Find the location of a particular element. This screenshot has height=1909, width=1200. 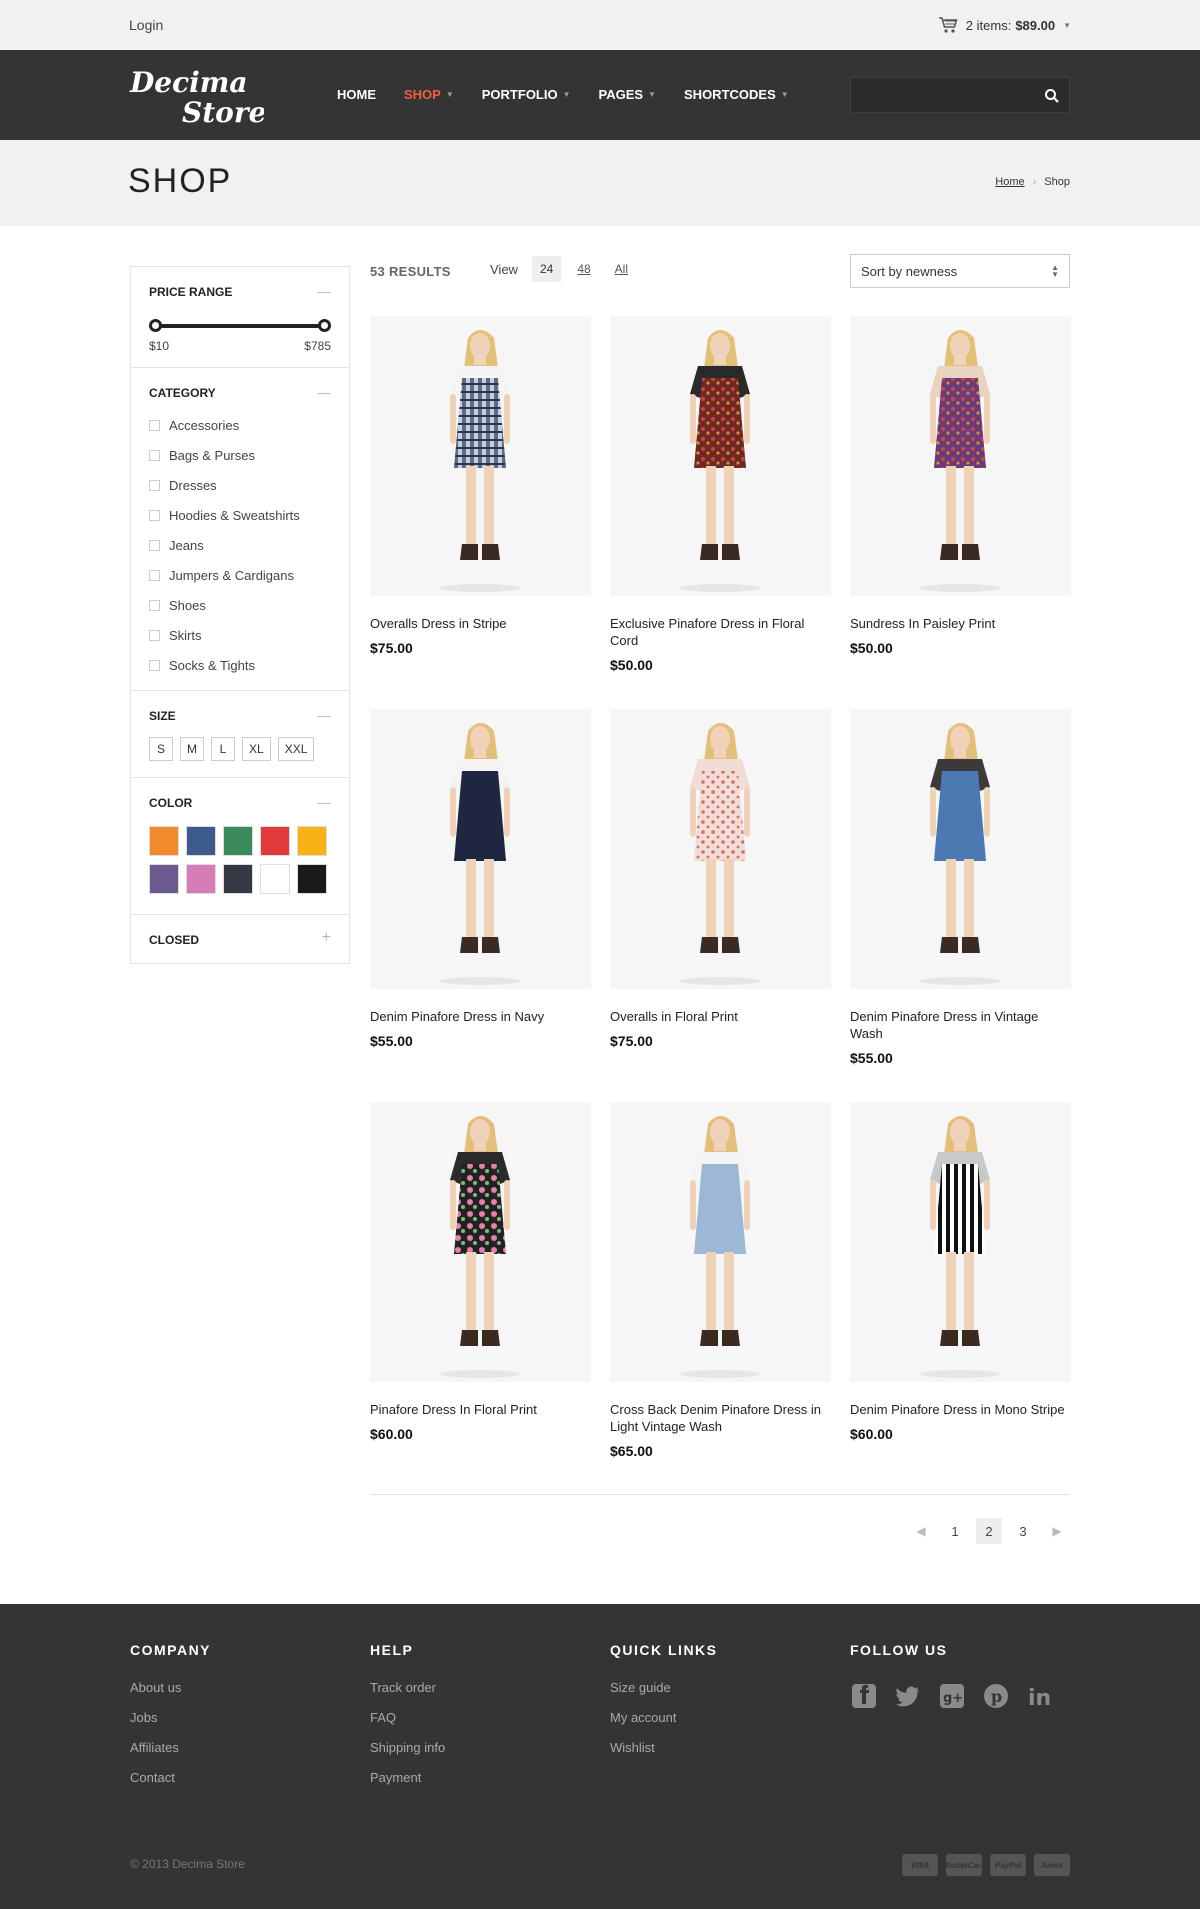

product-name: Denim Pinafore Dress in Navy is located at coordinates (480, 1016).